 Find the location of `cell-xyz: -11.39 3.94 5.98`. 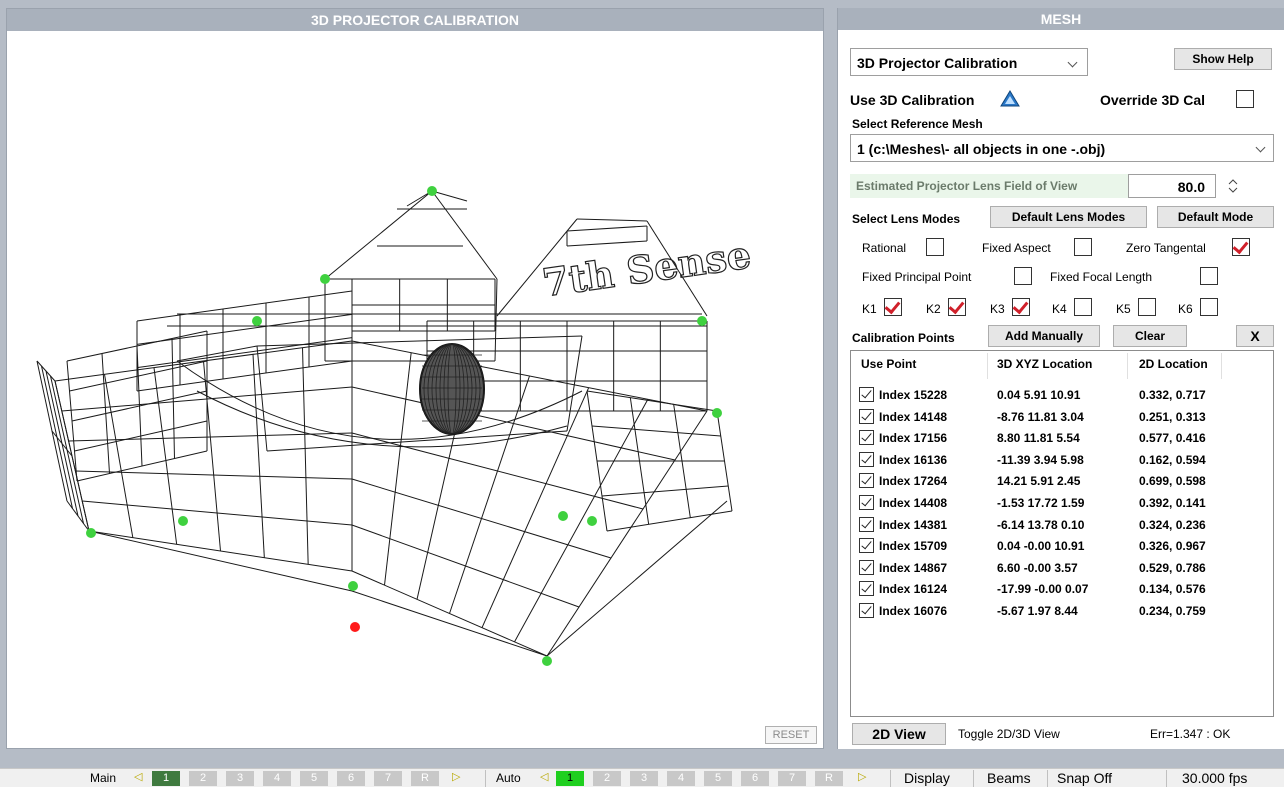

cell-xyz: -11.39 3.94 5.98 is located at coordinates (1040, 459).